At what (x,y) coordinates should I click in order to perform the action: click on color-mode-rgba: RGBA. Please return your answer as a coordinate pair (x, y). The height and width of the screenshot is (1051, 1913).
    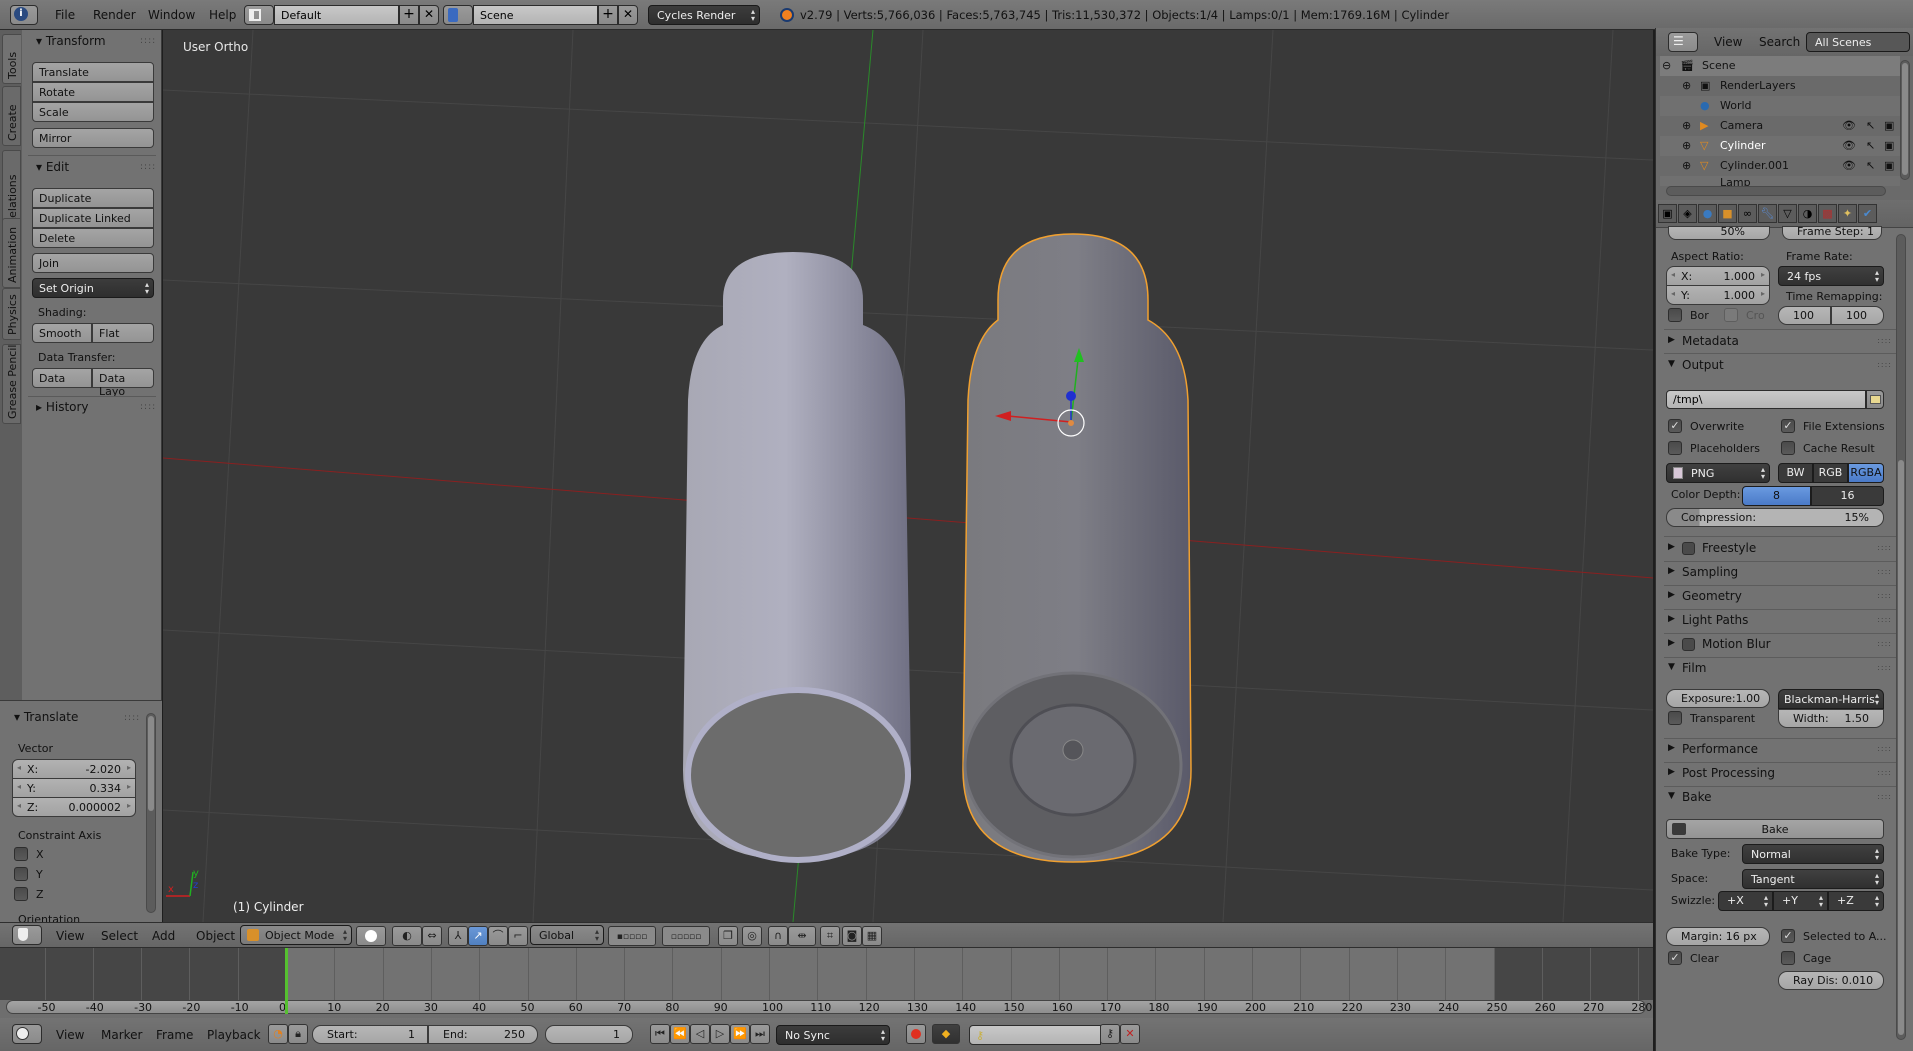
    Looking at the image, I should click on (1866, 473).